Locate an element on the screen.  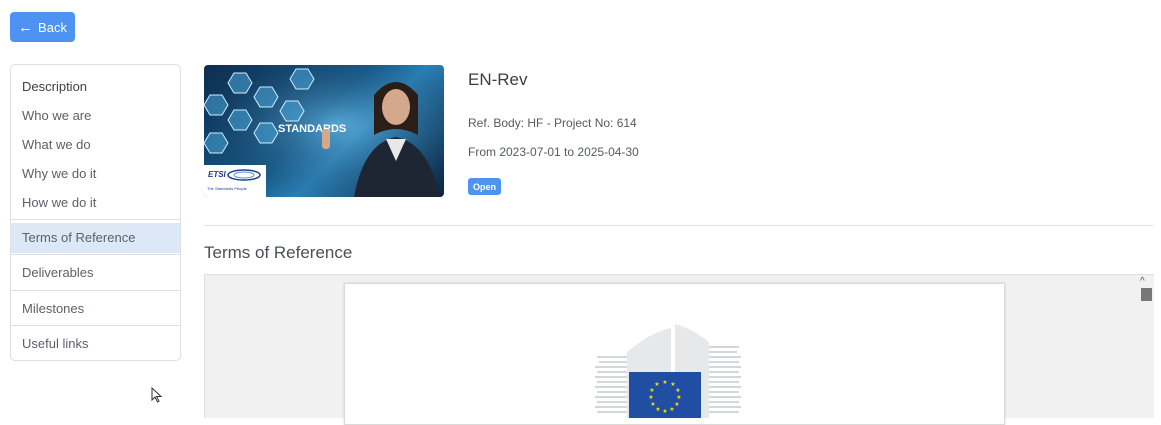
scrollbar-thumb is located at coordinates (1146, 294).